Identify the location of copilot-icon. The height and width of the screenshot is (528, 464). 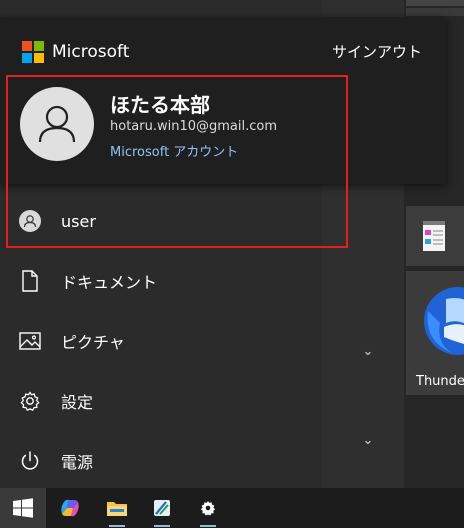
(70, 508).